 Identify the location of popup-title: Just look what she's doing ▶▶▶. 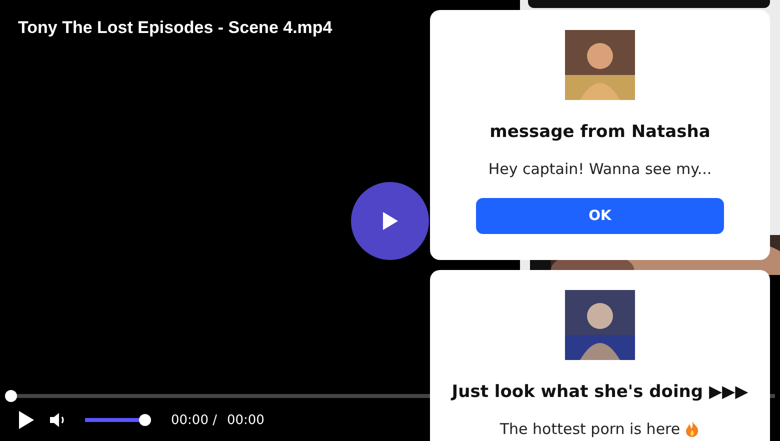
(600, 392).